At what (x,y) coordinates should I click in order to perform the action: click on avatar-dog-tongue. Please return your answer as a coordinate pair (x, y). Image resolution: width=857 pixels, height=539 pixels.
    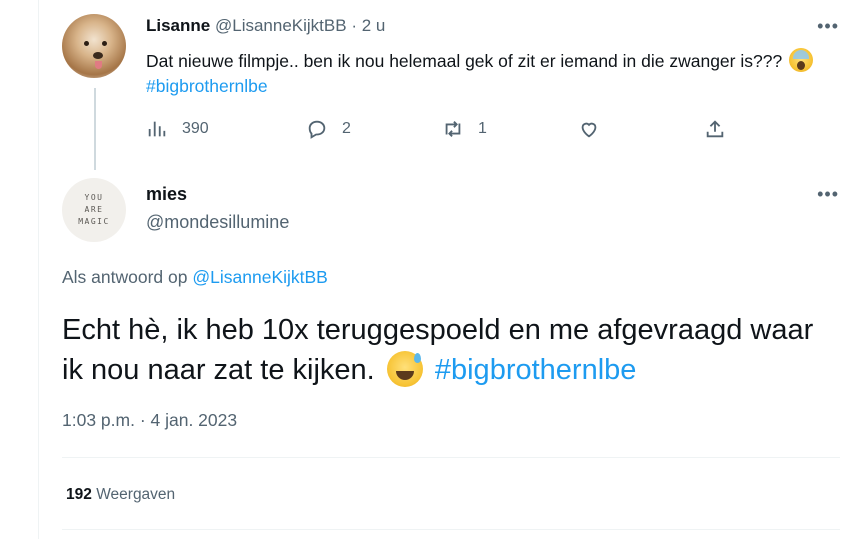
    Looking at the image, I should click on (98, 65).